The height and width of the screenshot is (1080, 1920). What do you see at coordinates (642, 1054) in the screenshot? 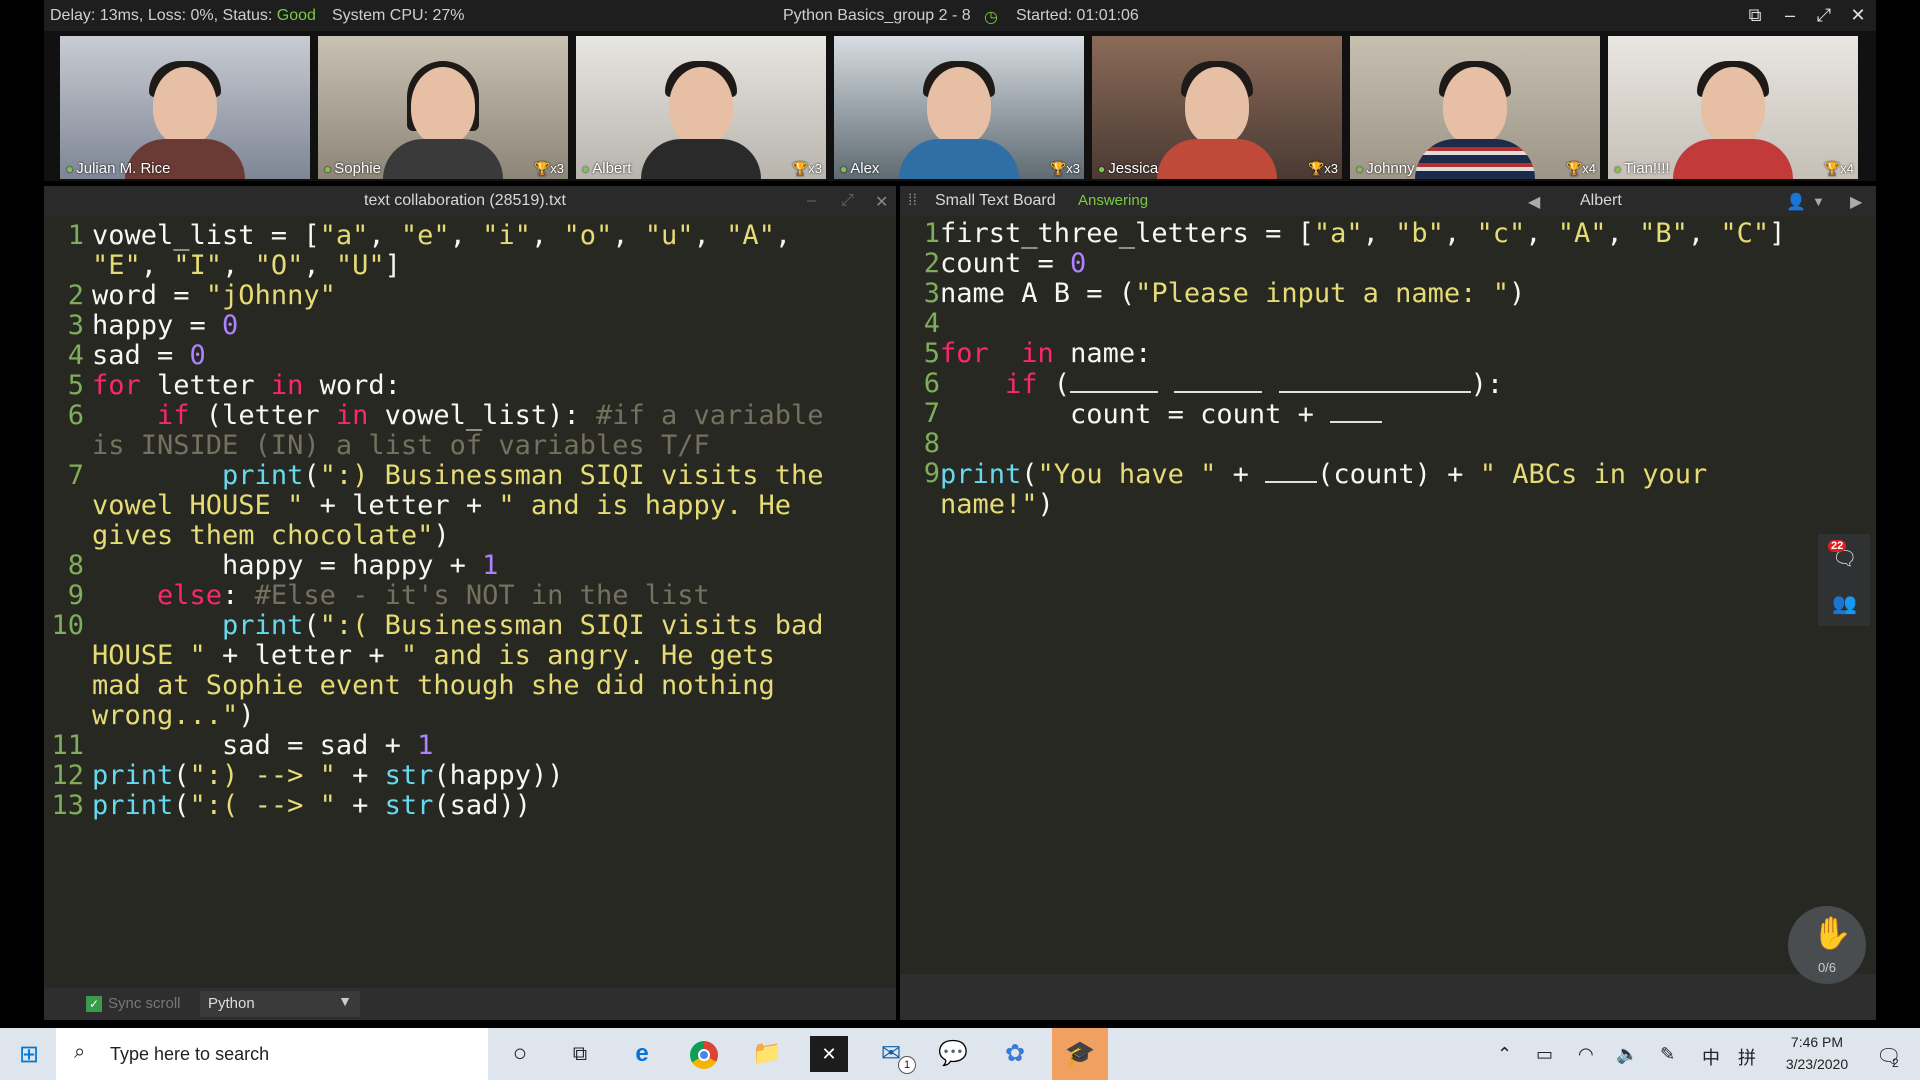
I see `edge-browser-icon: e` at bounding box center [642, 1054].